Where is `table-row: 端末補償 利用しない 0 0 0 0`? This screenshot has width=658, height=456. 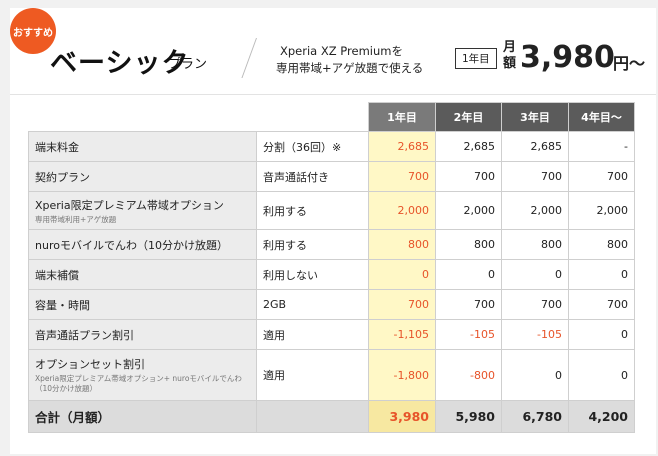 table-row: 端末補償 利用しない 0 0 0 0 is located at coordinates (331, 274).